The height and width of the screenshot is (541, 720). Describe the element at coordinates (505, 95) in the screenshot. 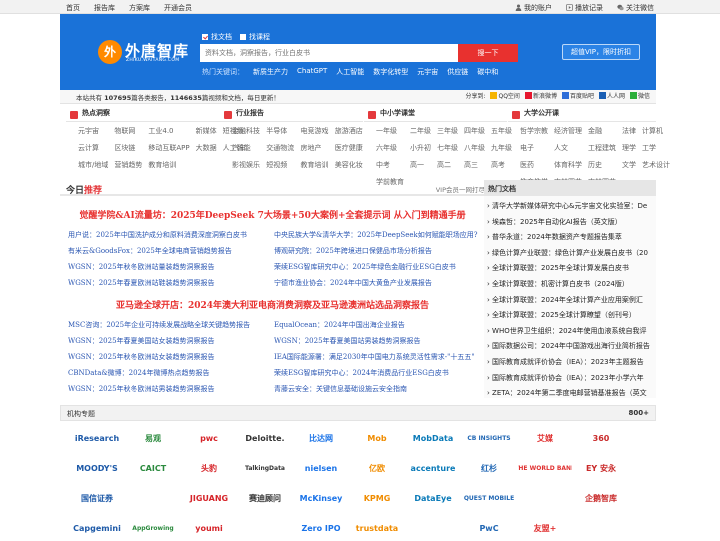

I see `share-qzone: QQ空间` at that location.